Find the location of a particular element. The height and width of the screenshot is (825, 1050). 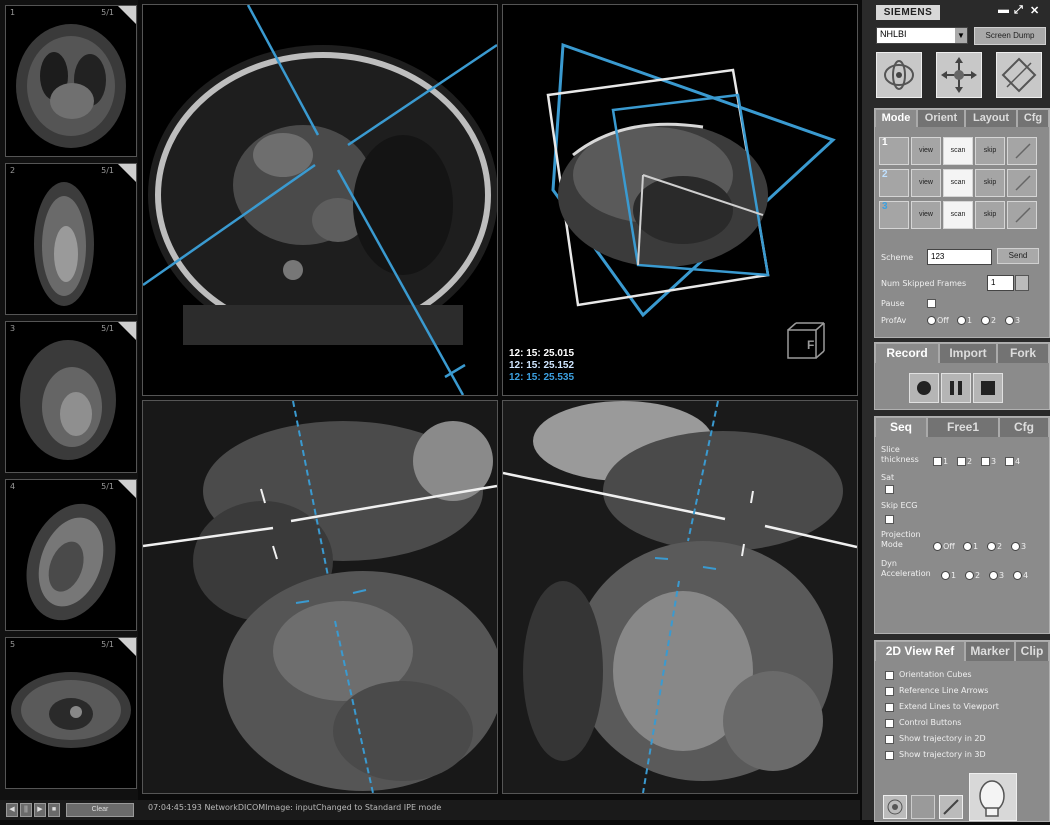

slice-row-1-edit is located at coordinates (1022, 151).